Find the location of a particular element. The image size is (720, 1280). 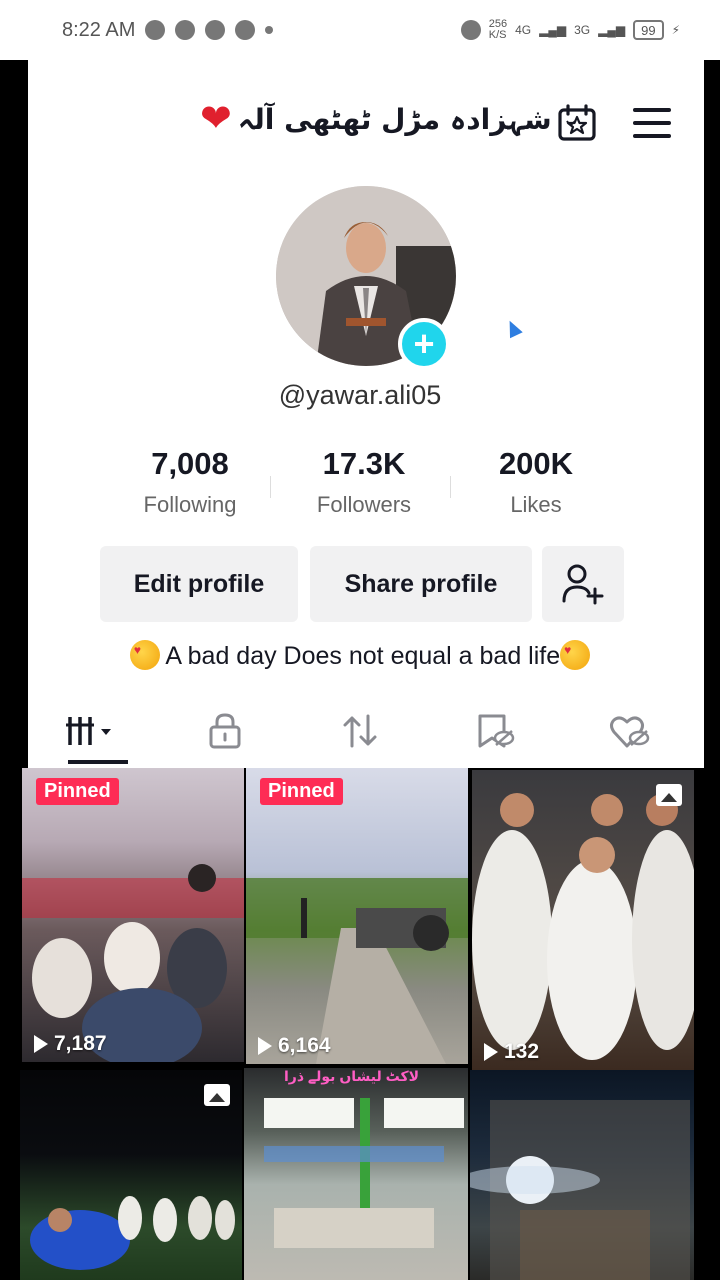

video-tile: Pinned 6,164 is located at coordinates (357, 916).